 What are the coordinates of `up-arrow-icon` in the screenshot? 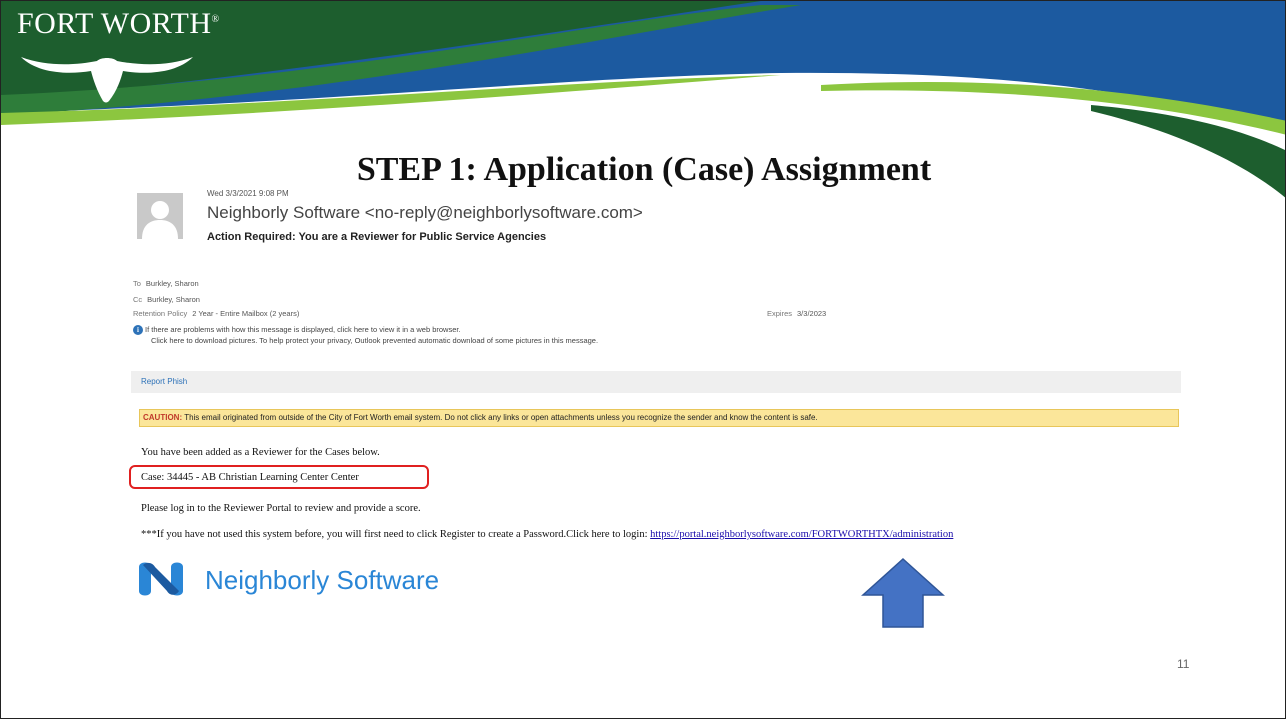 It's located at (903, 592).